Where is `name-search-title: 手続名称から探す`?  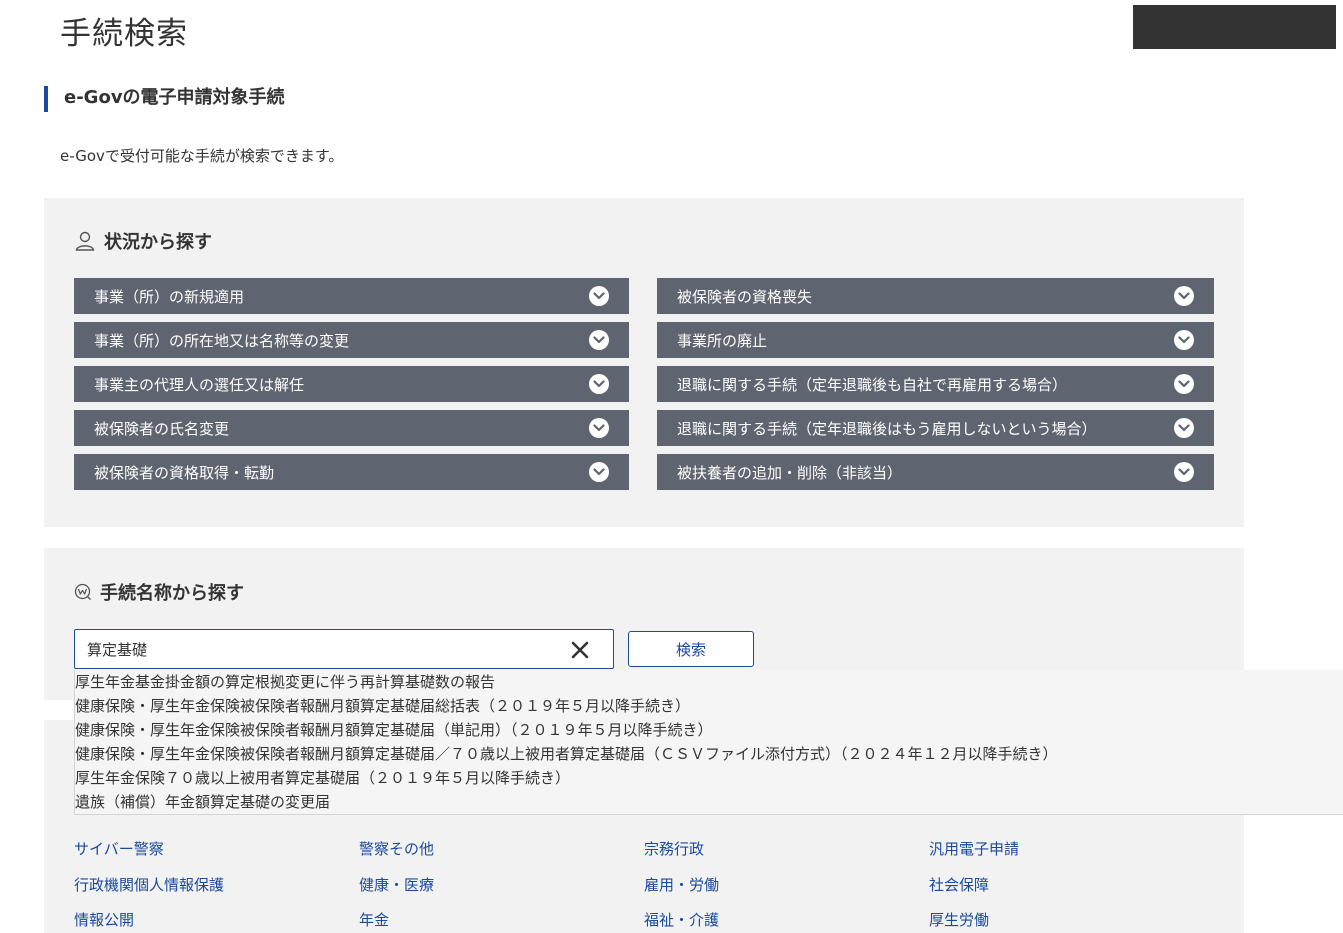
name-search-title: 手続名称から探す is located at coordinates (159, 592).